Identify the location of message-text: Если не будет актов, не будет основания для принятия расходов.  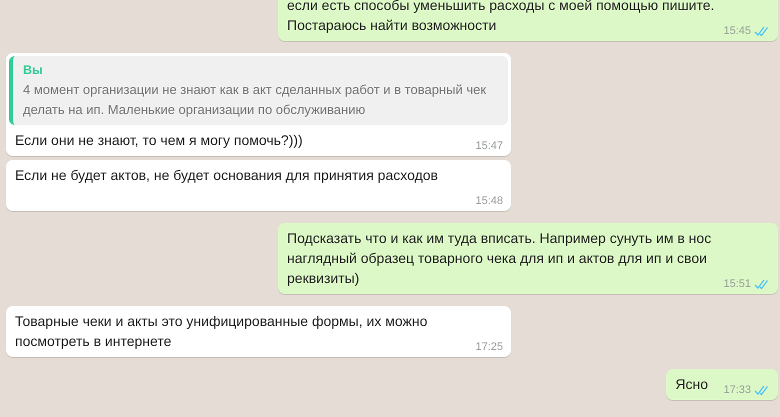
(226, 175).